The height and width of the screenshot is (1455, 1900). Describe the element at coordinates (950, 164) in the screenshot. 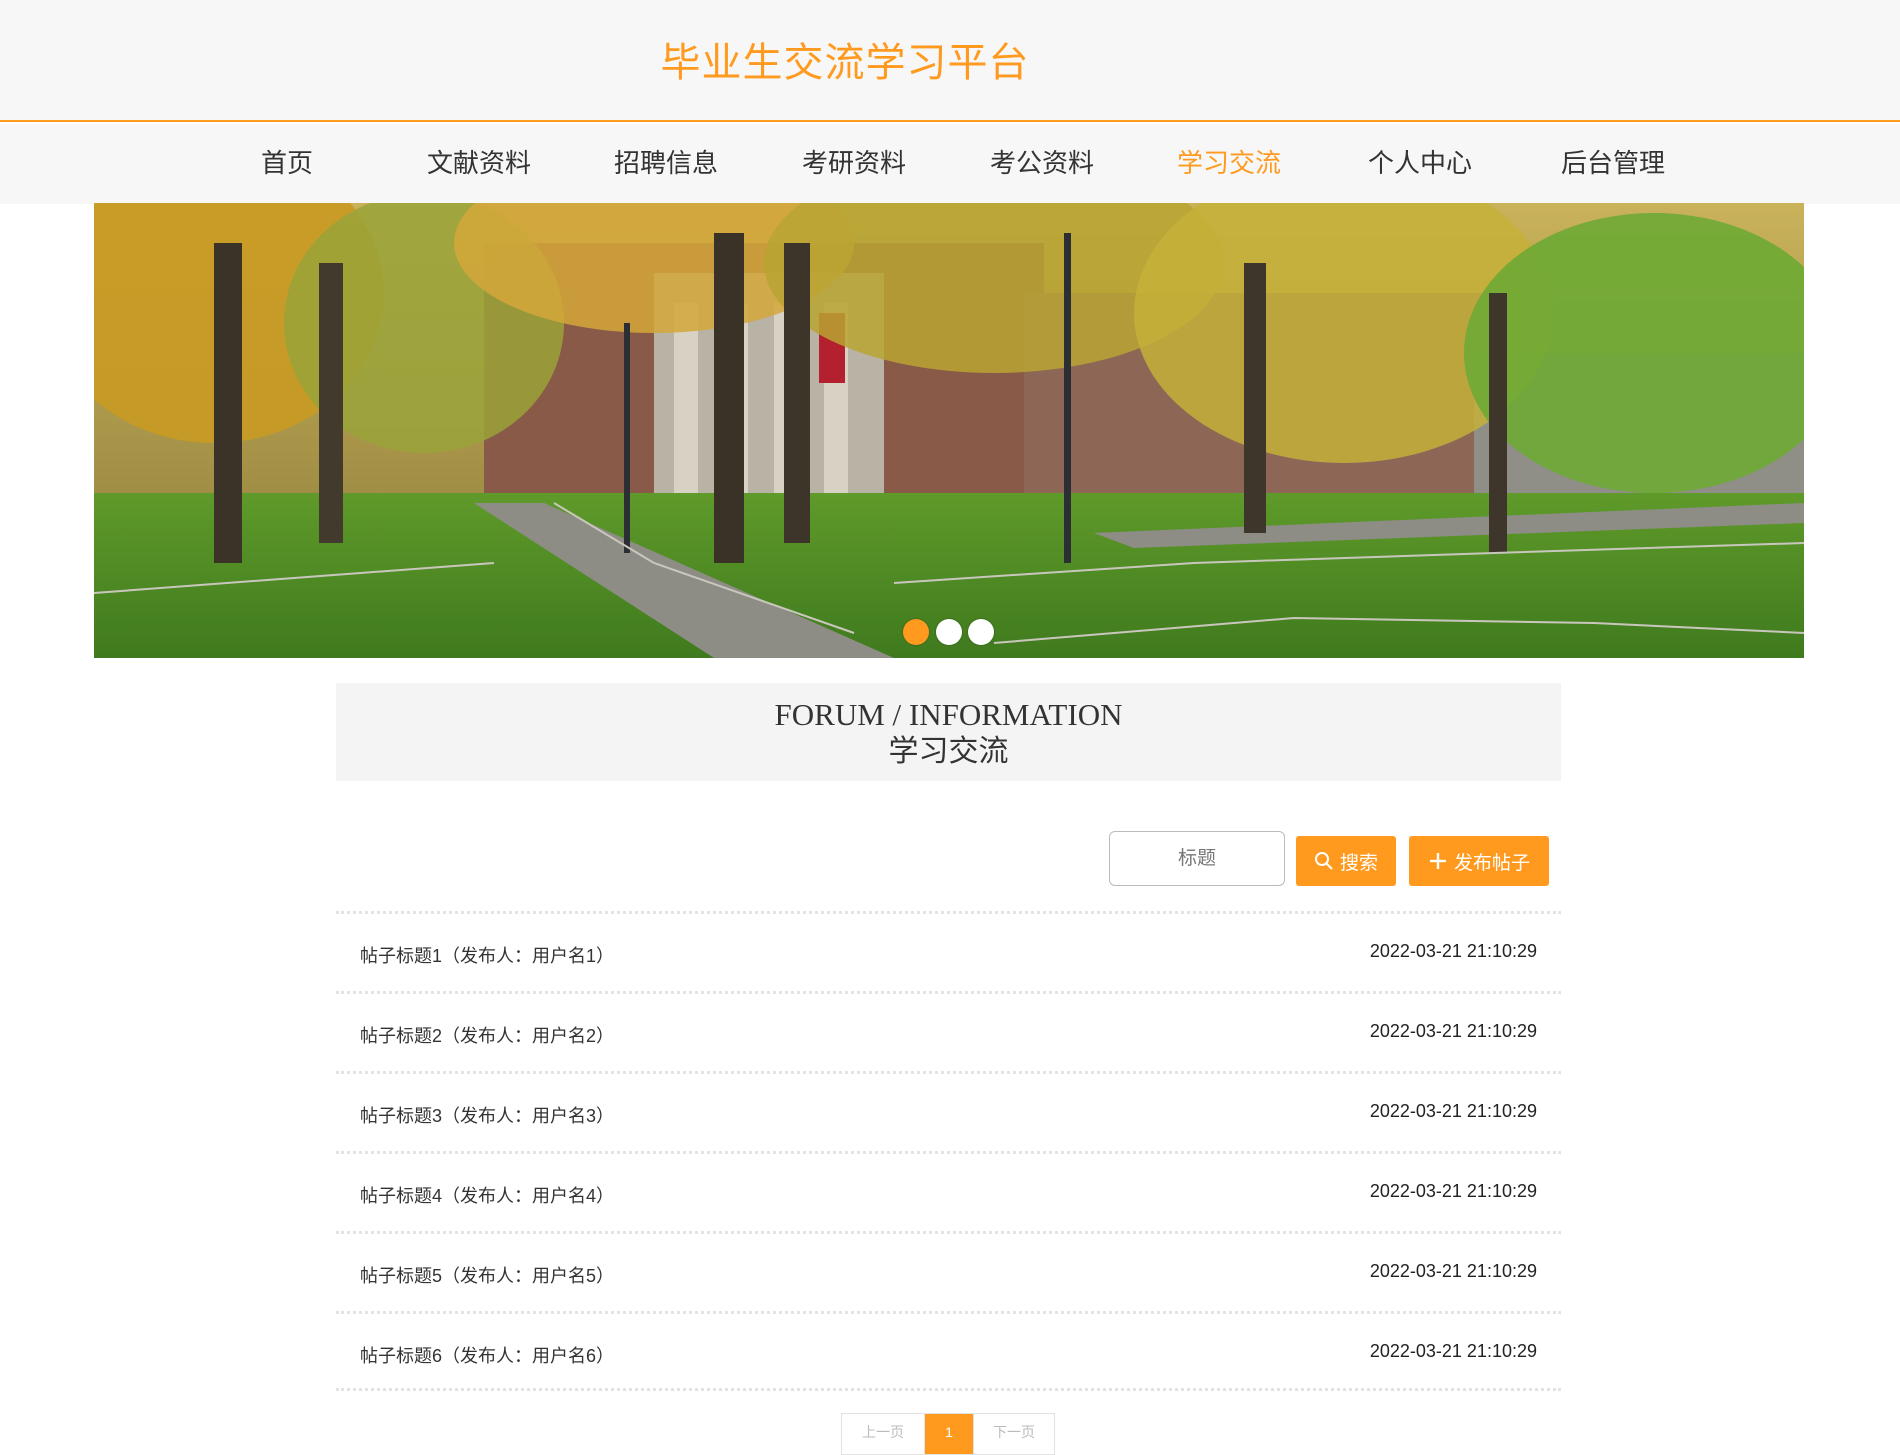

I see `main-nav: 首页 文献资料 招聘信息 考研资料 考公资料 学习交流 个人中心 后台管理` at that location.